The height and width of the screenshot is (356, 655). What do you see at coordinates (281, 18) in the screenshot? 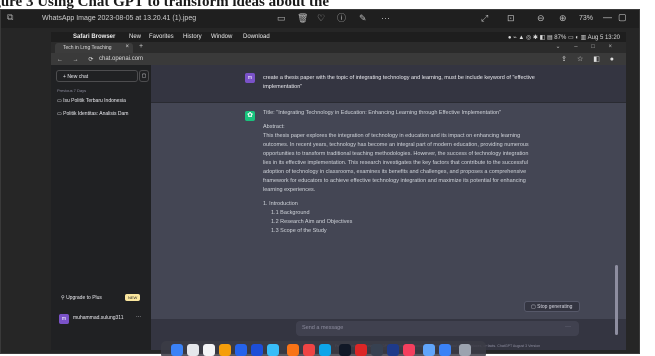
I see `slideshow-icon: ▭` at bounding box center [281, 18].